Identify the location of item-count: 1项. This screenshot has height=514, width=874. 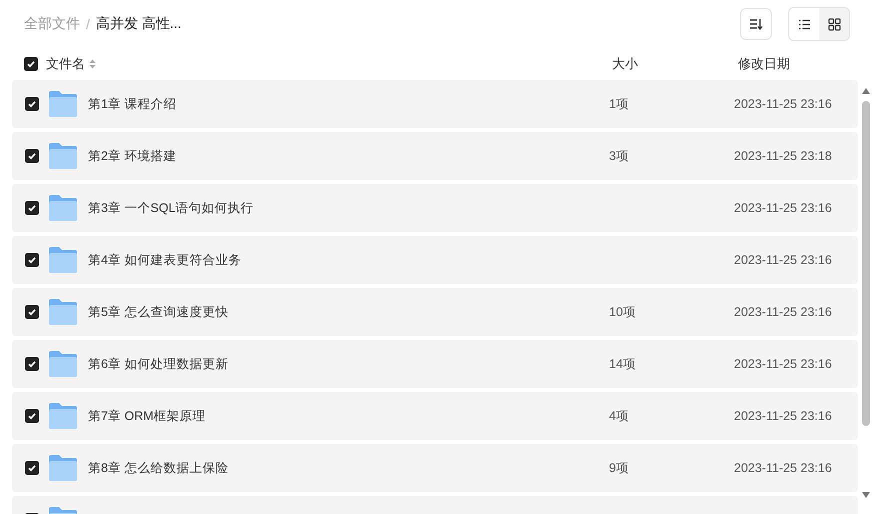
(619, 104).